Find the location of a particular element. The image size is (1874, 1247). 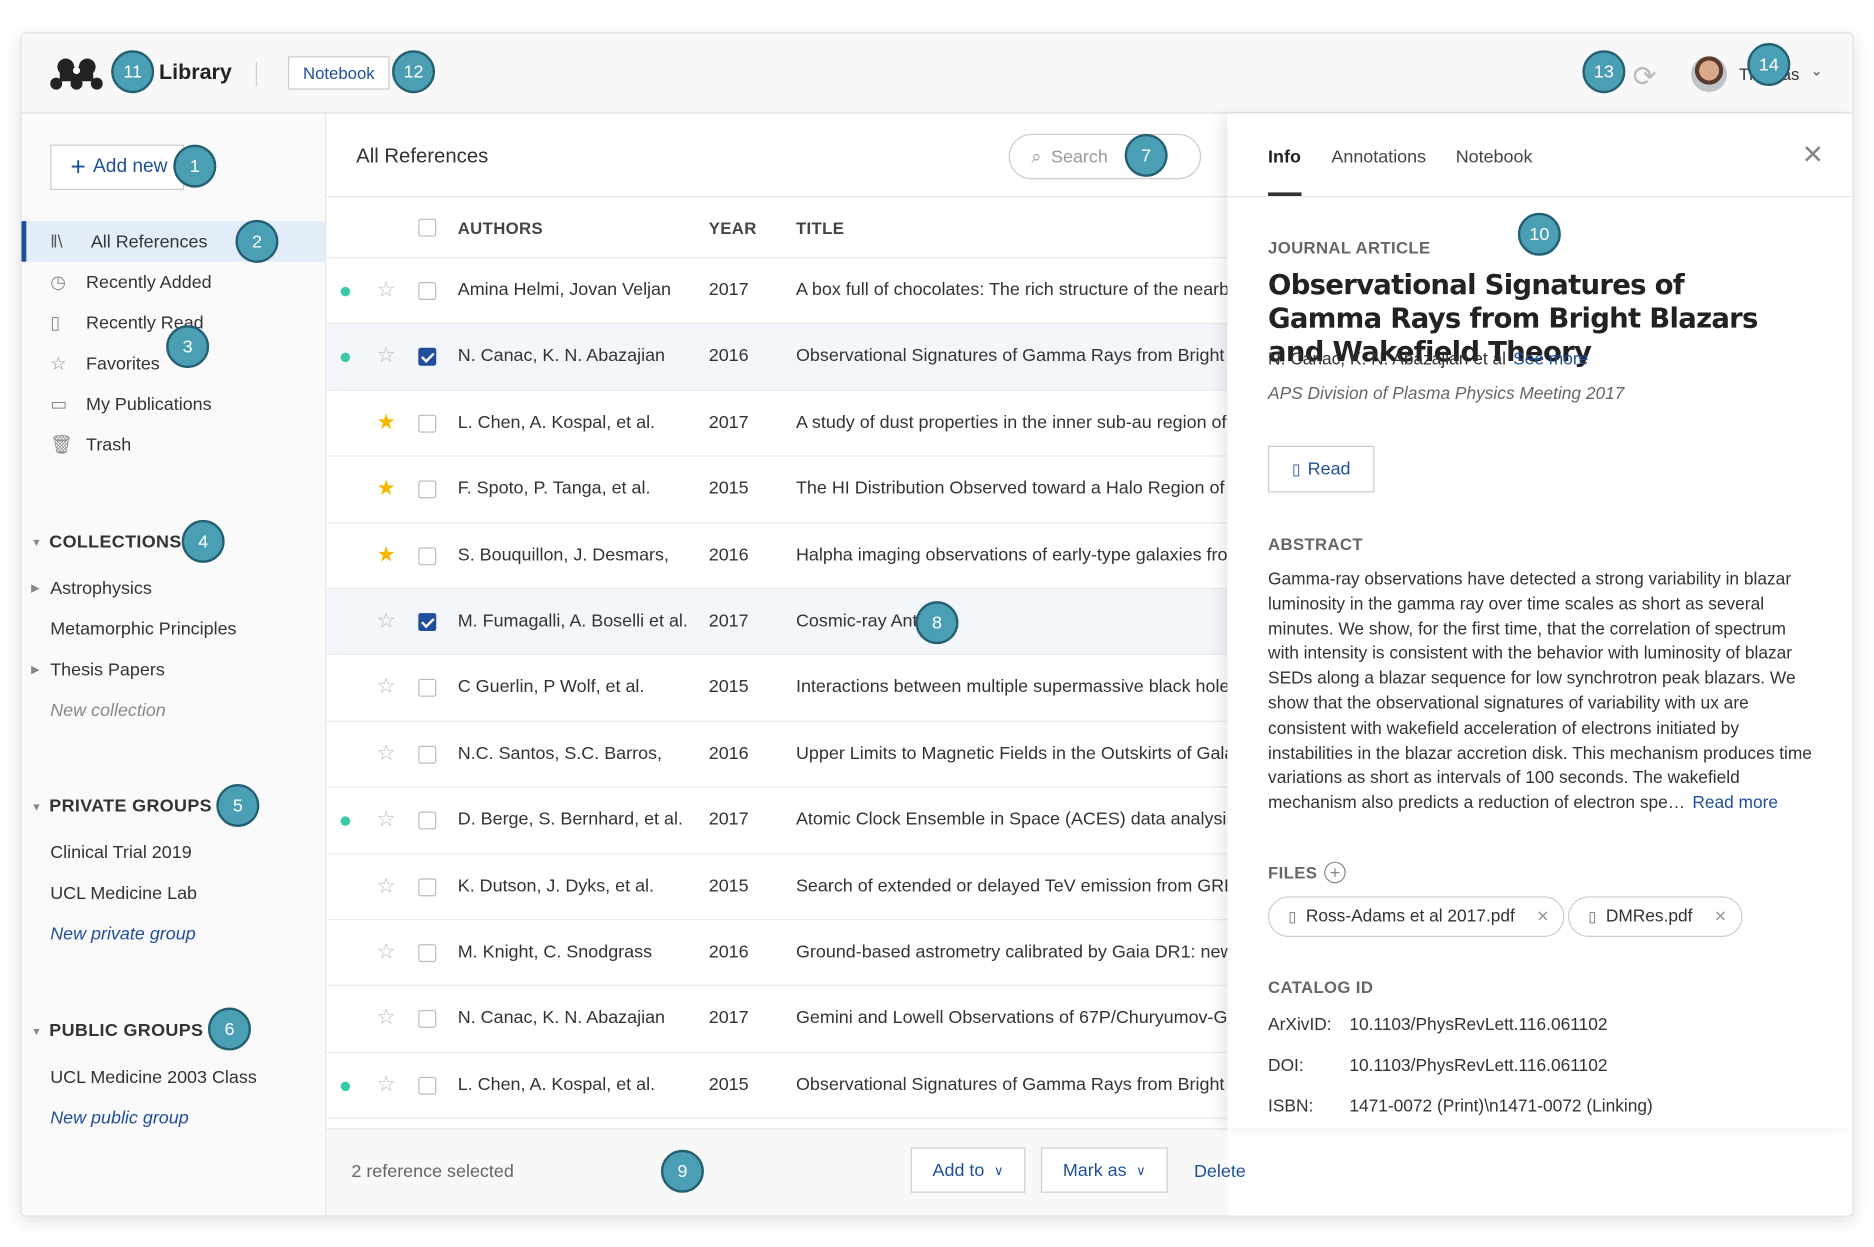

callout-badge: 11 is located at coordinates (133, 72).